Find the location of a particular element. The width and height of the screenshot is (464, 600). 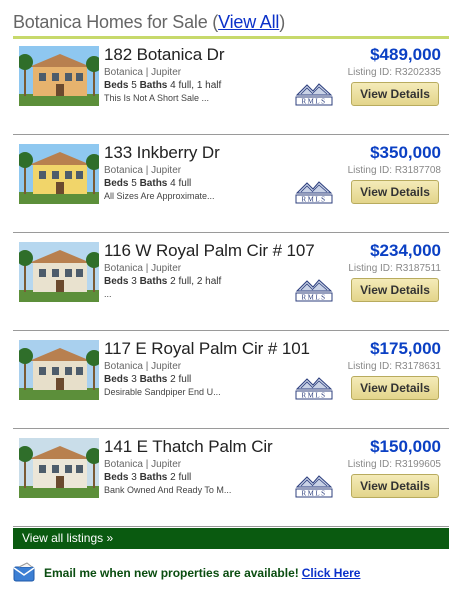

listing-address: 182 Botanica Dr is located at coordinates (224, 54).